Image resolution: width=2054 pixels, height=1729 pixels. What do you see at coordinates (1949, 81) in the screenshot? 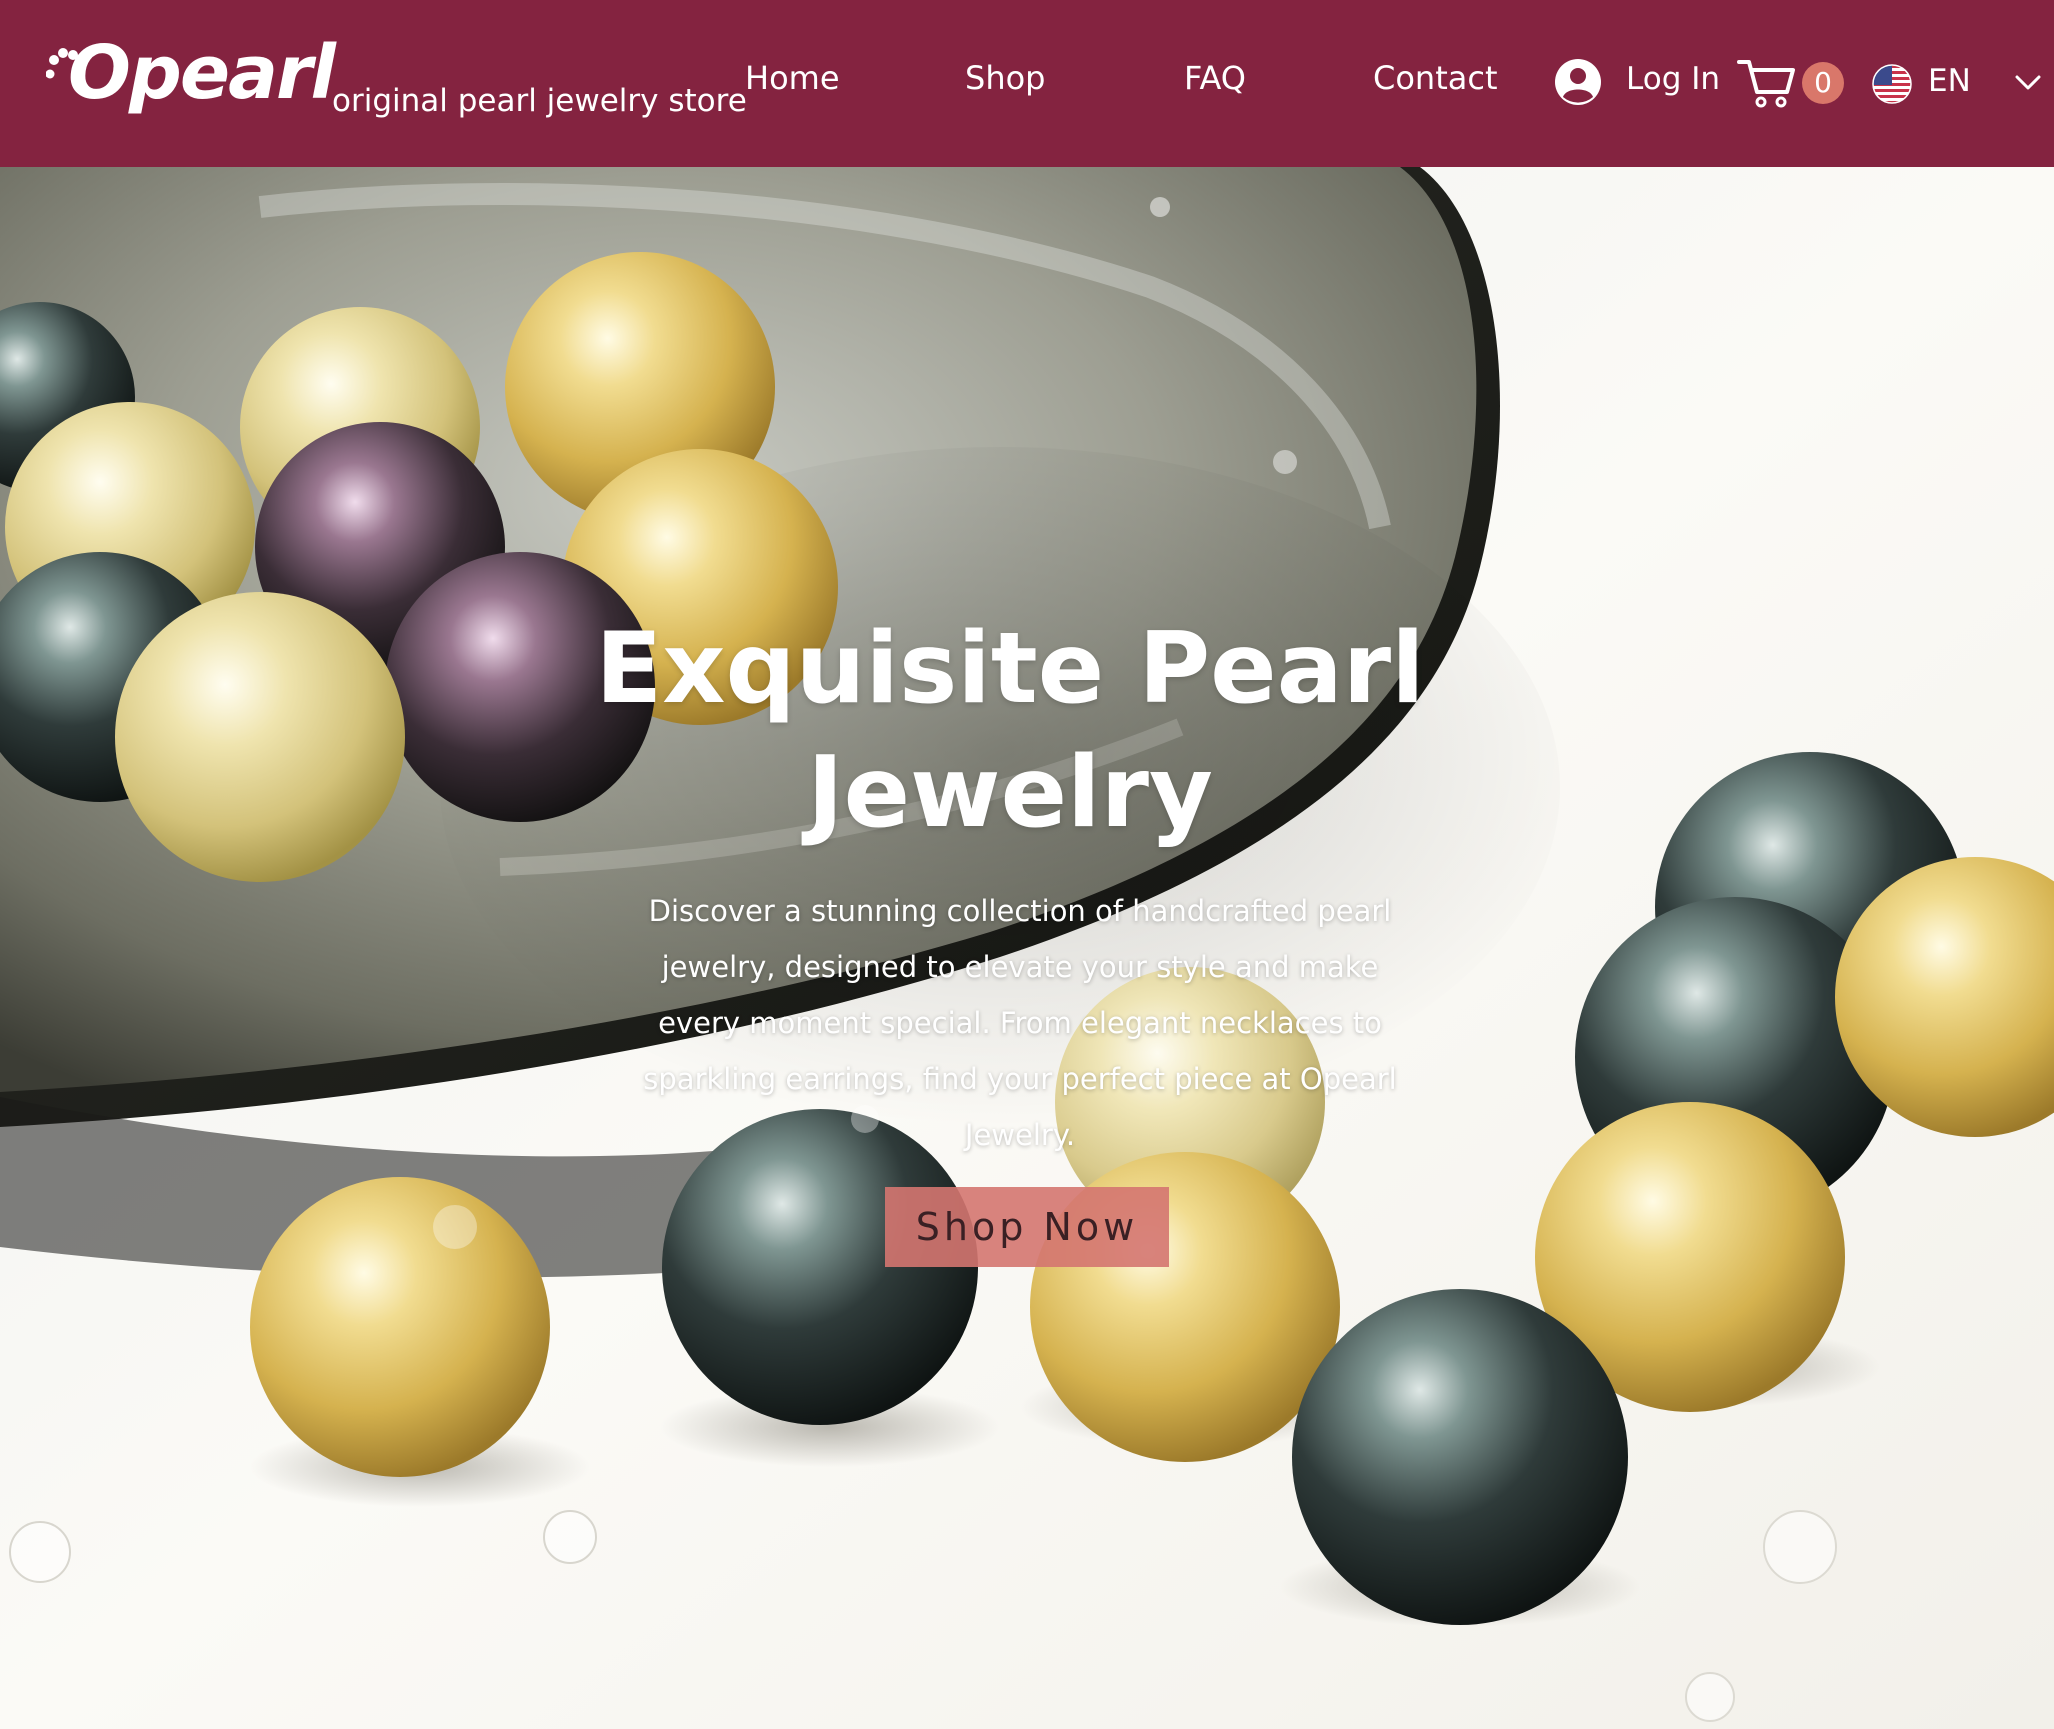
I see `language-label: EN` at bounding box center [1949, 81].